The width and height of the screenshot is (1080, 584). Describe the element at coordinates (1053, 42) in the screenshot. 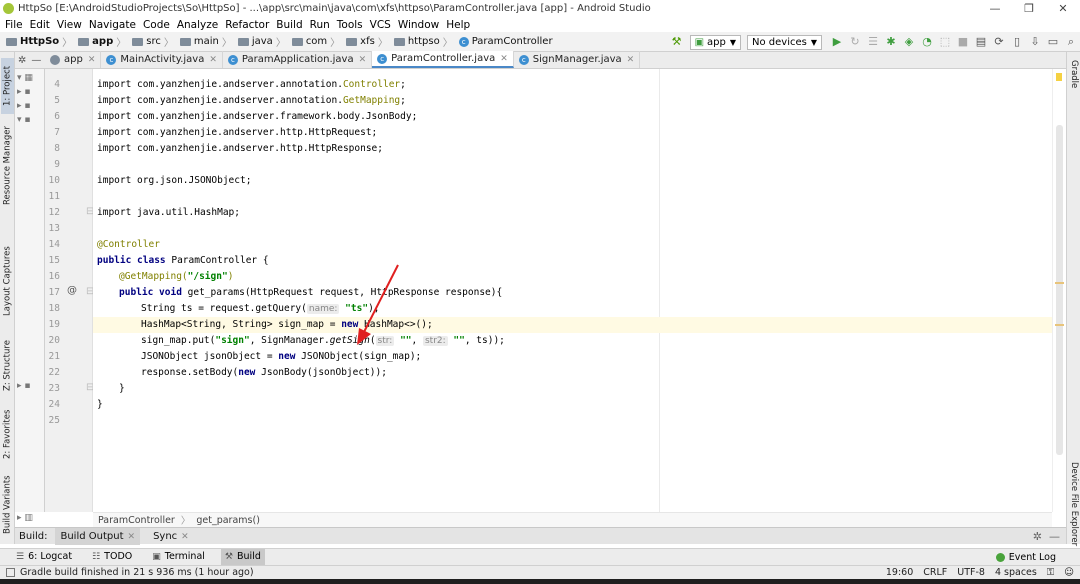

I see `layout-inspector-icon: ▭` at that location.